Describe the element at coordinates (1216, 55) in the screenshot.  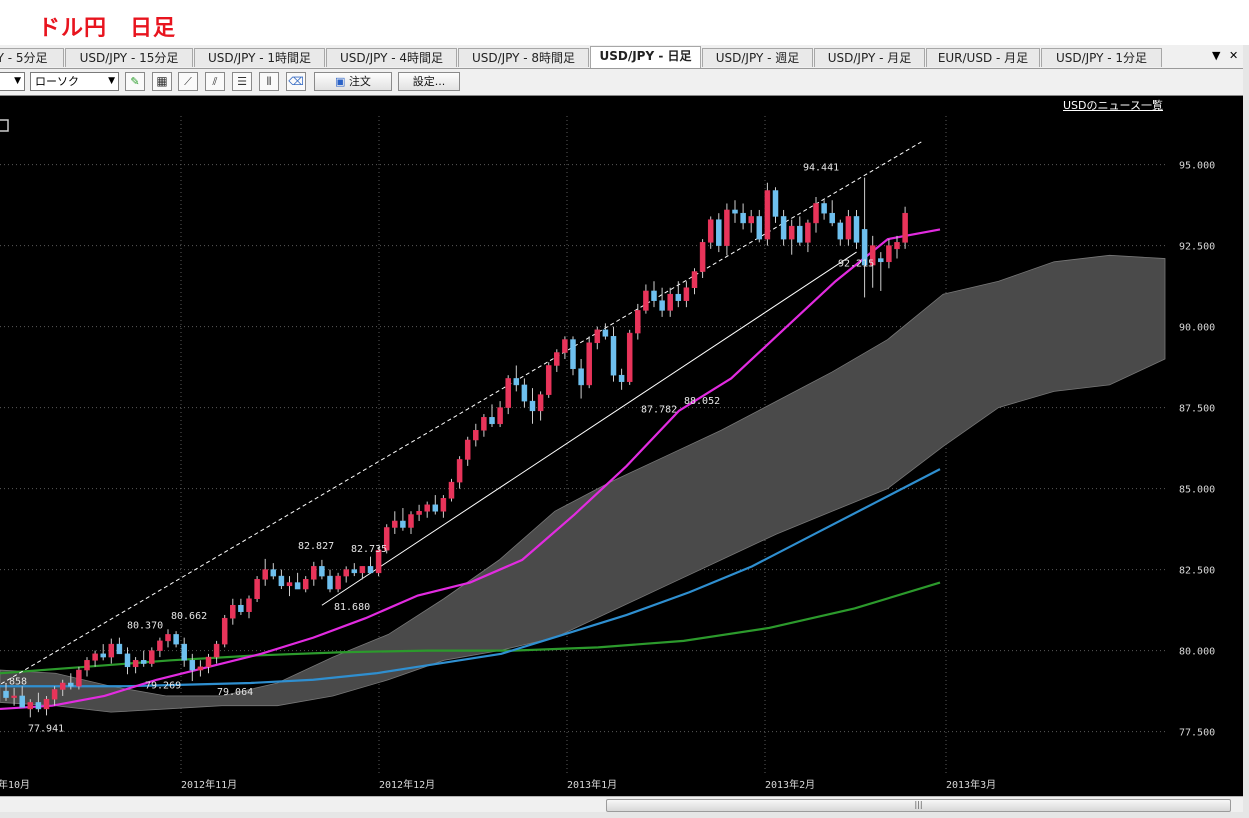
I see `tab-list-dropdown-icon: ▼` at that location.